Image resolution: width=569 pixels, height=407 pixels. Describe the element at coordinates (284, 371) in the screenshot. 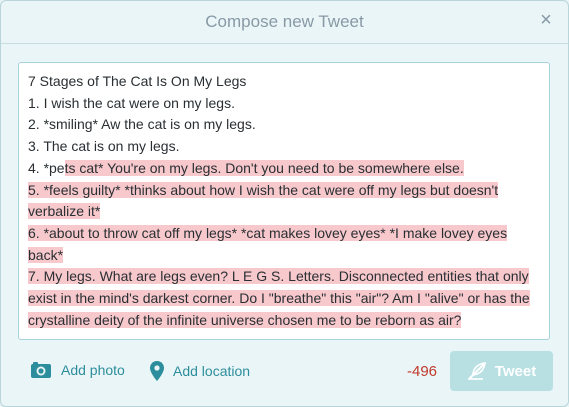

I see `compose-toolbar: Add photo Add location -496 Tweet` at that location.